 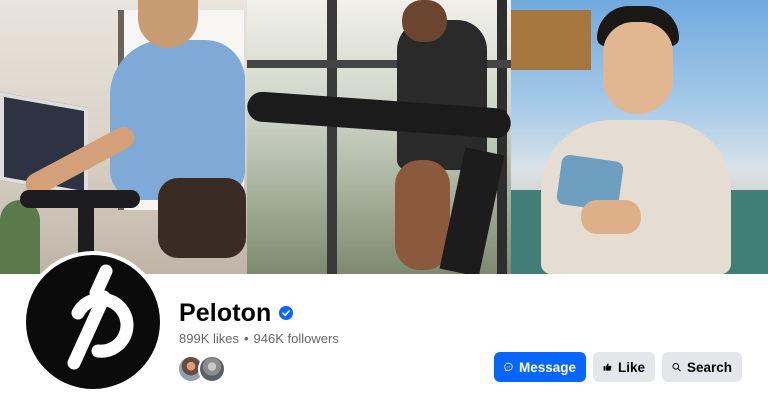 I want to click on search-button-label: Search, so click(x=709, y=367).